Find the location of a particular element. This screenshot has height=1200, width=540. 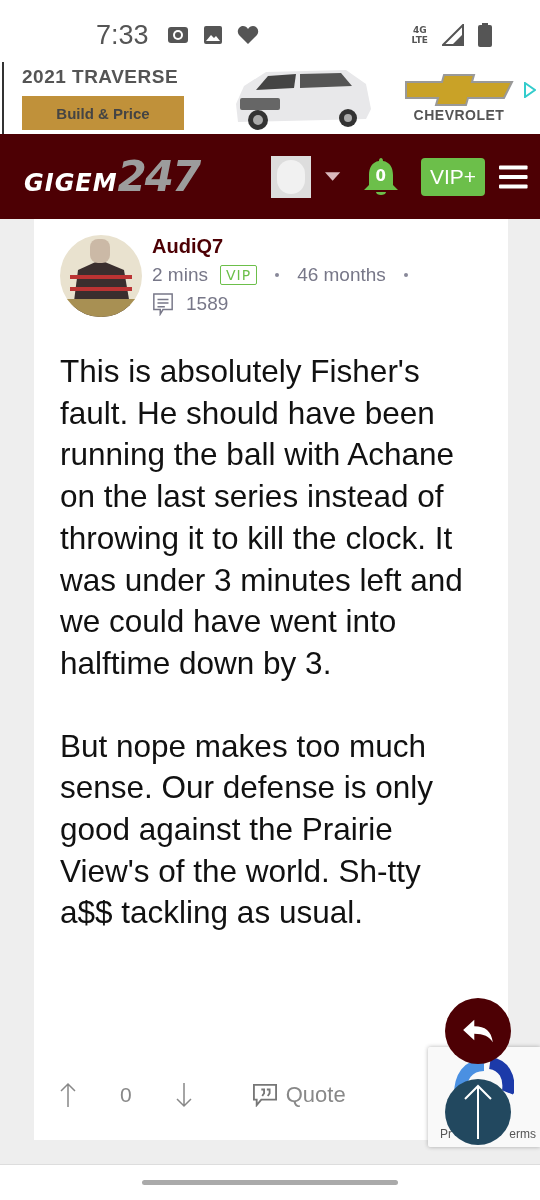

notification-bell: 0 is located at coordinates (380, 176).